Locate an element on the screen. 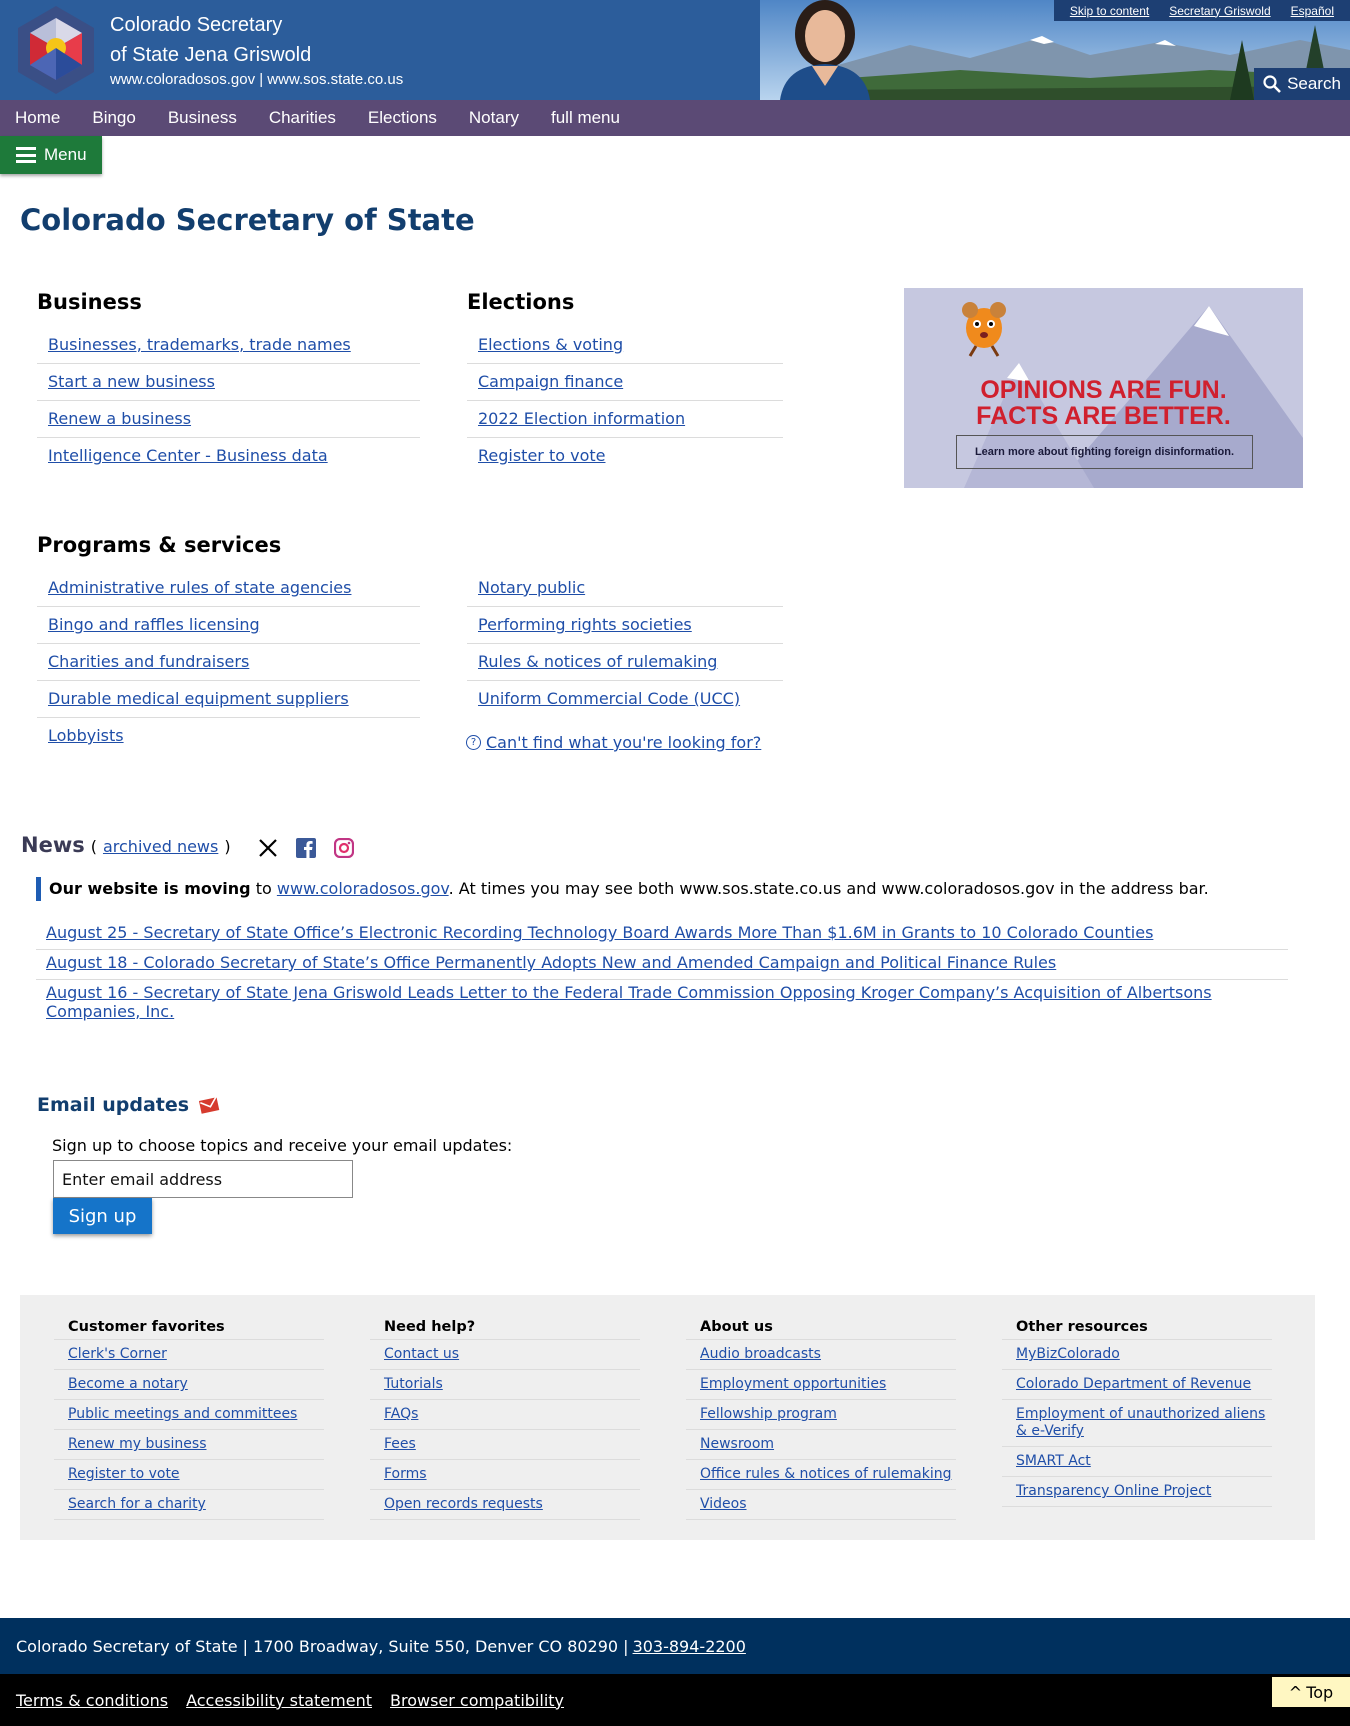  espanol-link: Español is located at coordinates (1312, 11).